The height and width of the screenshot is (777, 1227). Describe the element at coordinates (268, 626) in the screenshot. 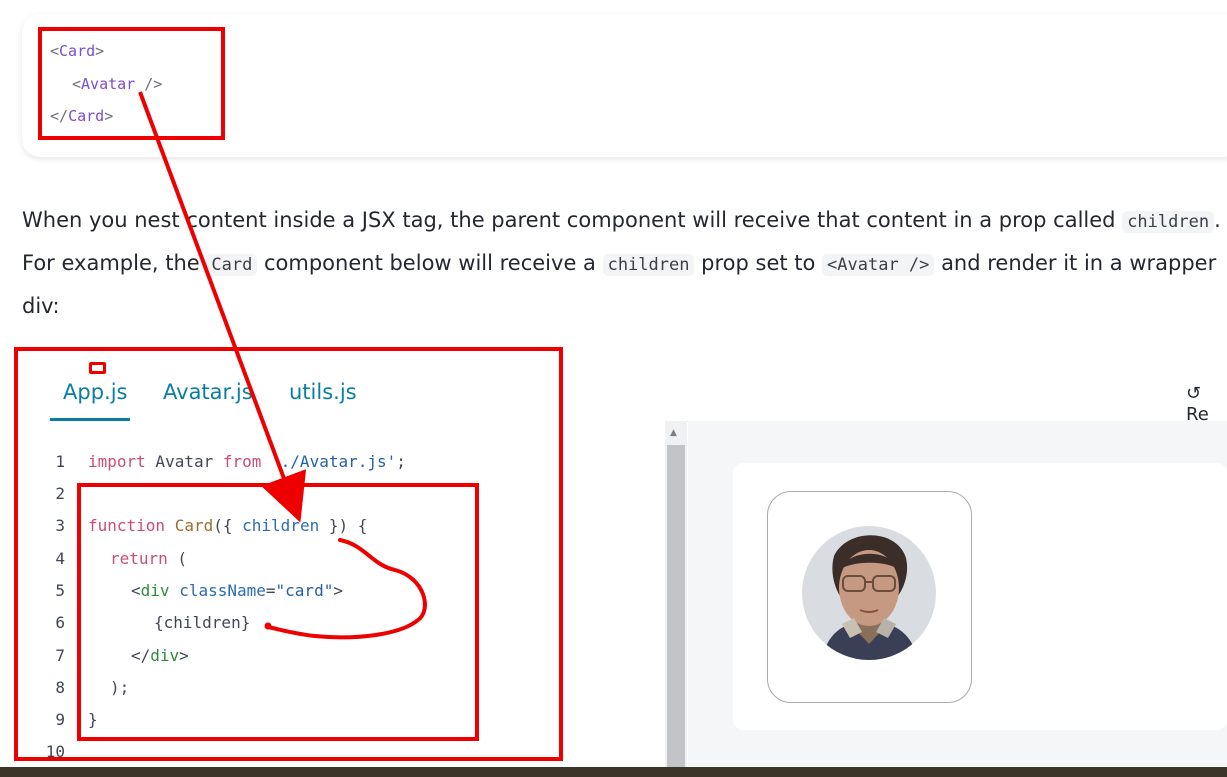

I see `annotation-dot` at that location.